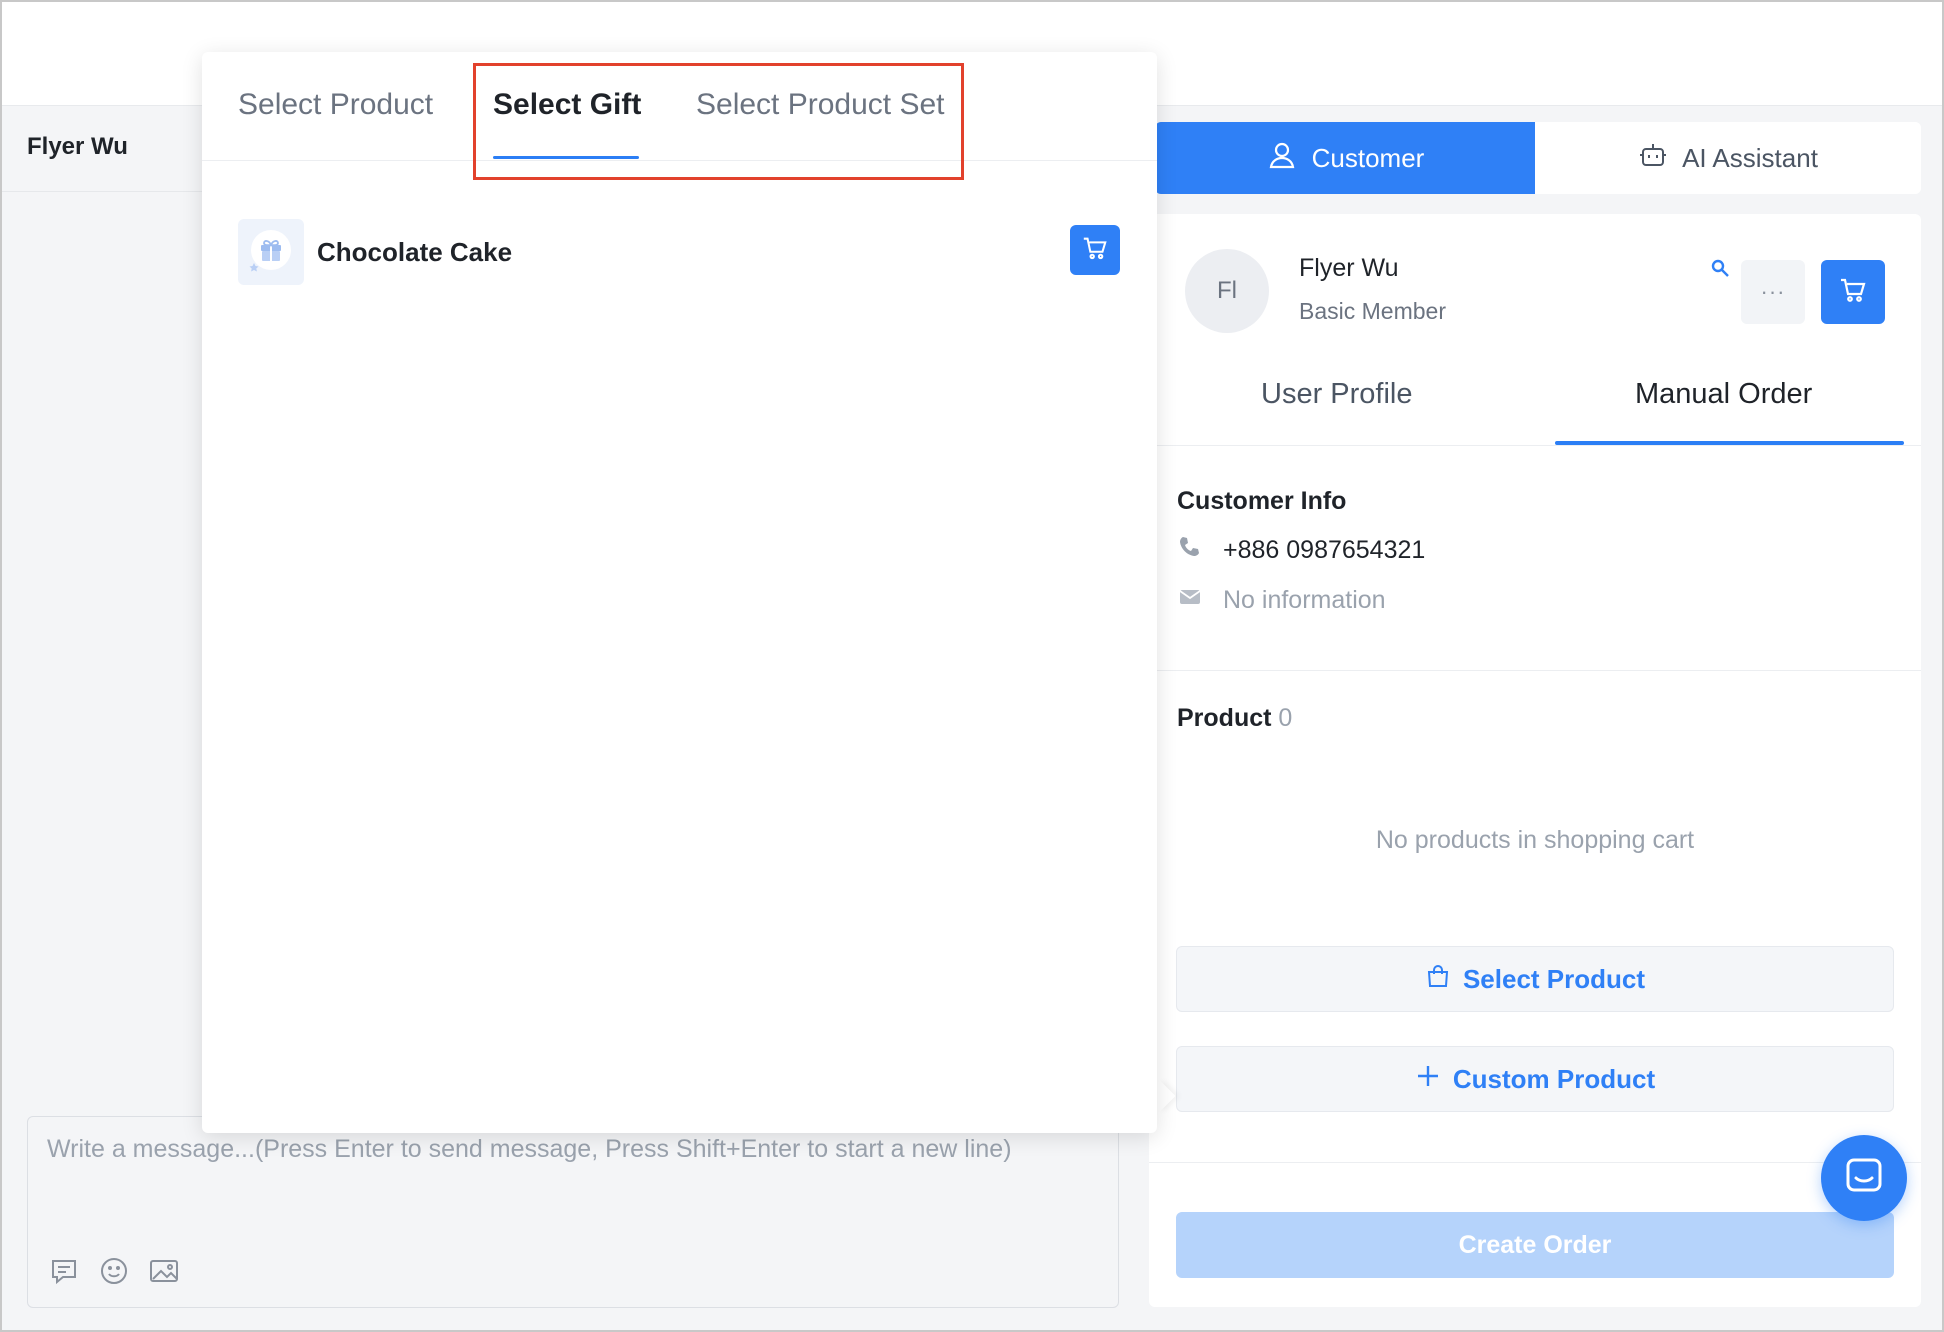 This screenshot has height=1332, width=1944. What do you see at coordinates (679, 254) in the screenshot?
I see `list-item: Chocolate Cake` at bounding box center [679, 254].